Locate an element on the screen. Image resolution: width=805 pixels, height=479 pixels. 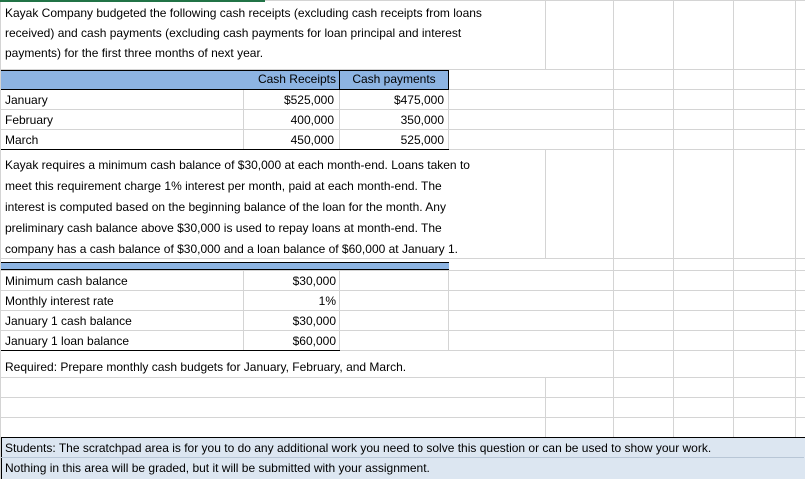
param-jan-loan-label: January 1 loan balance is located at coordinates (67, 341).